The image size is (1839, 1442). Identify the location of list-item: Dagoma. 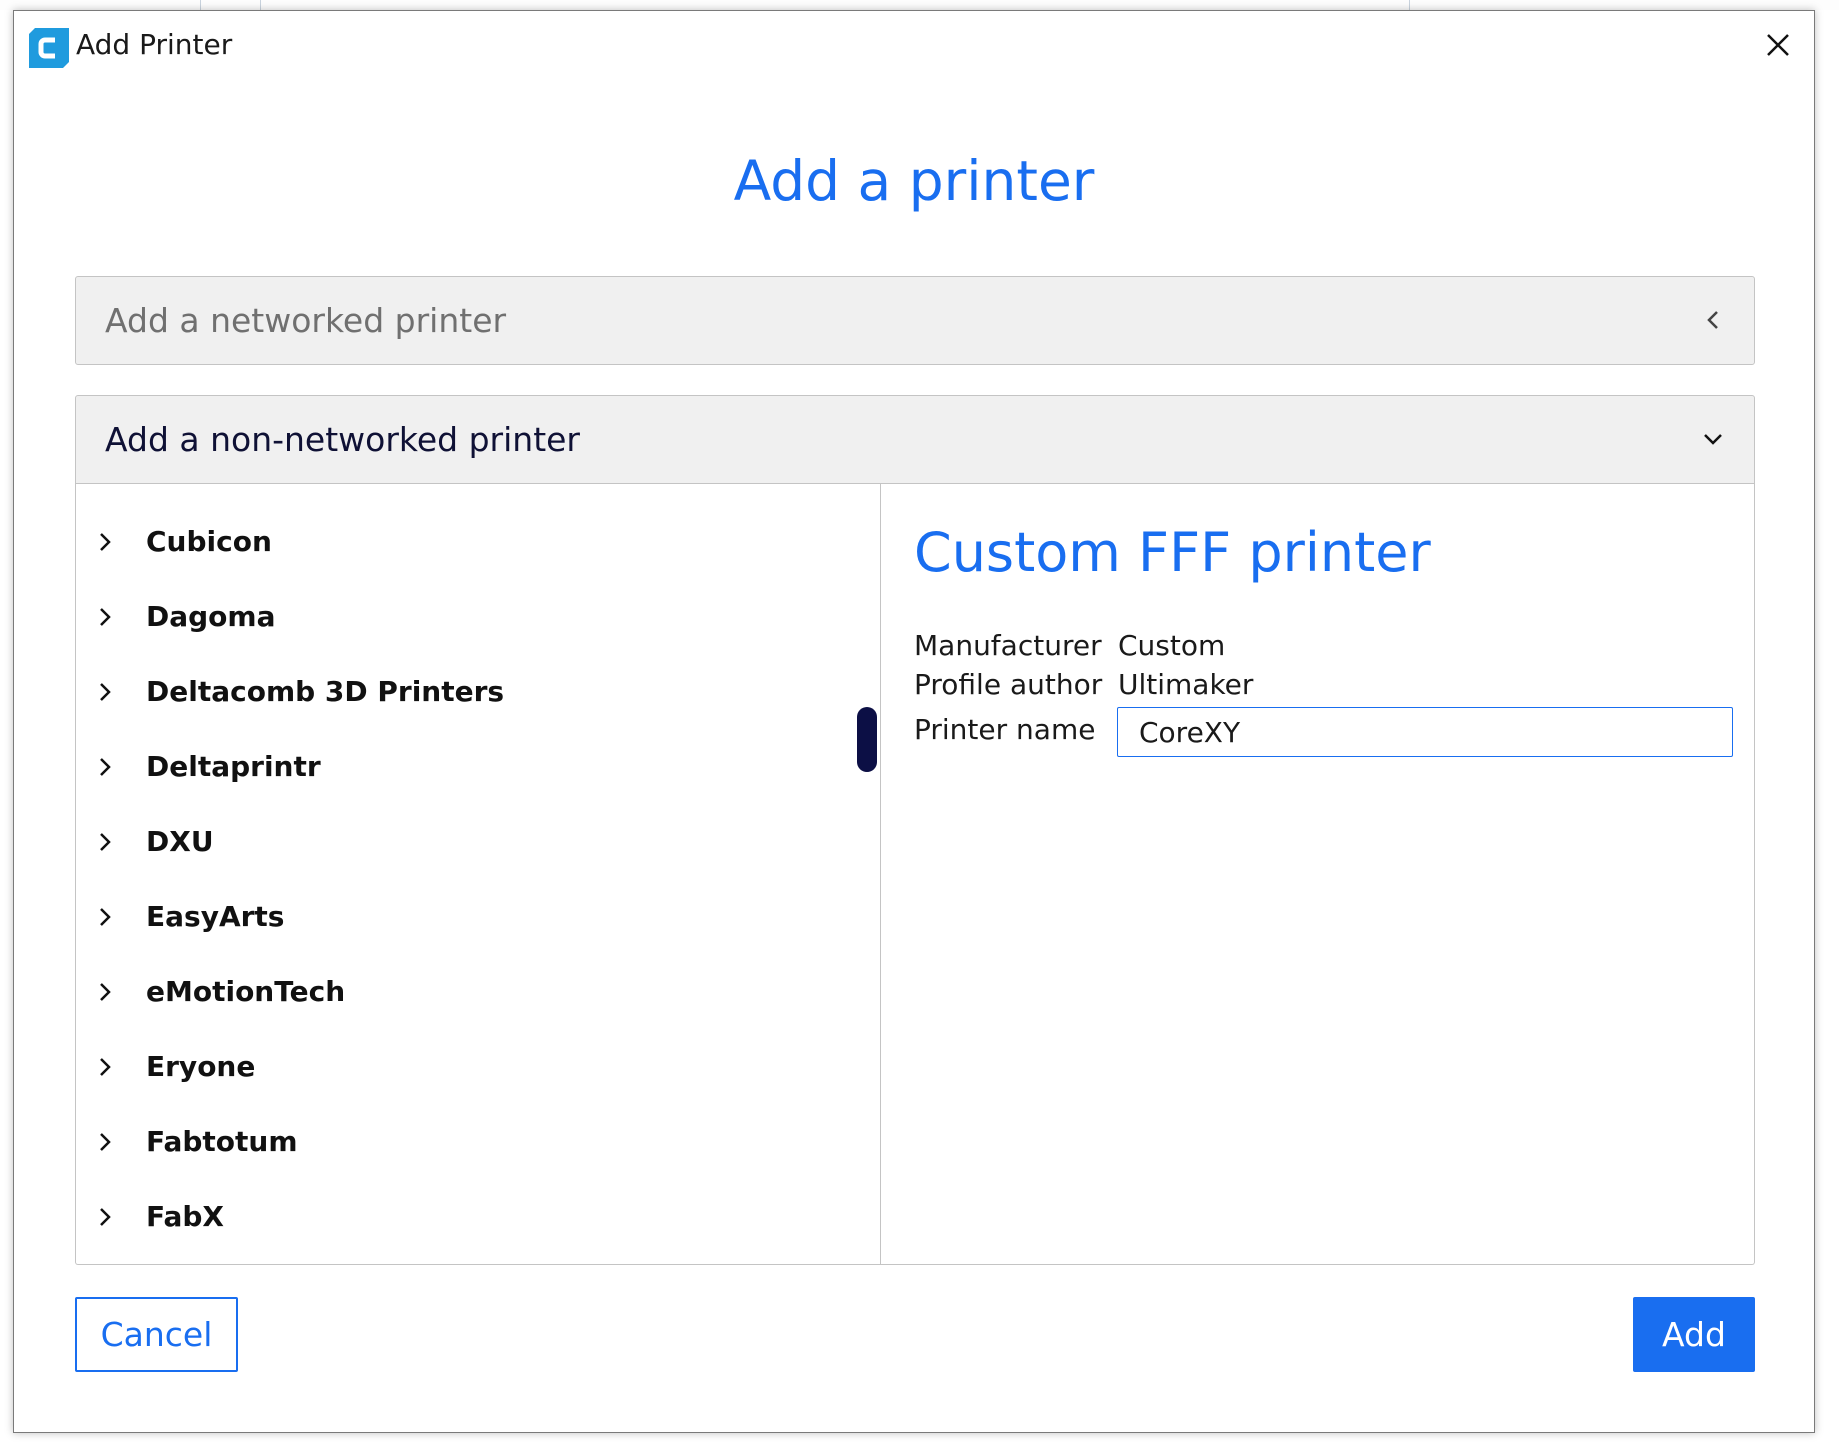
(471, 617).